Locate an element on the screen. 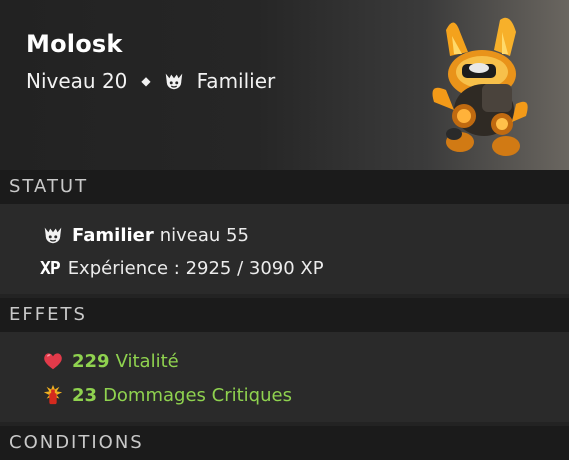  item-type: Familier is located at coordinates (236, 81).